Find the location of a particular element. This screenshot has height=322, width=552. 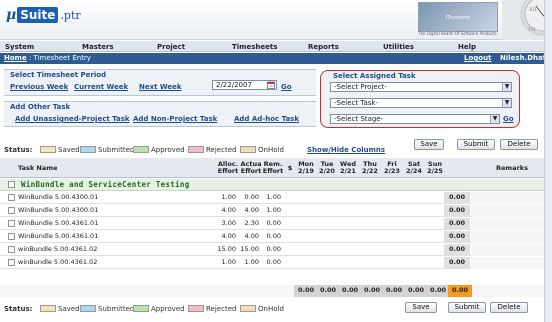

task-name: WinBundle 5.00.4300.01 is located at coordinates (58, 210).